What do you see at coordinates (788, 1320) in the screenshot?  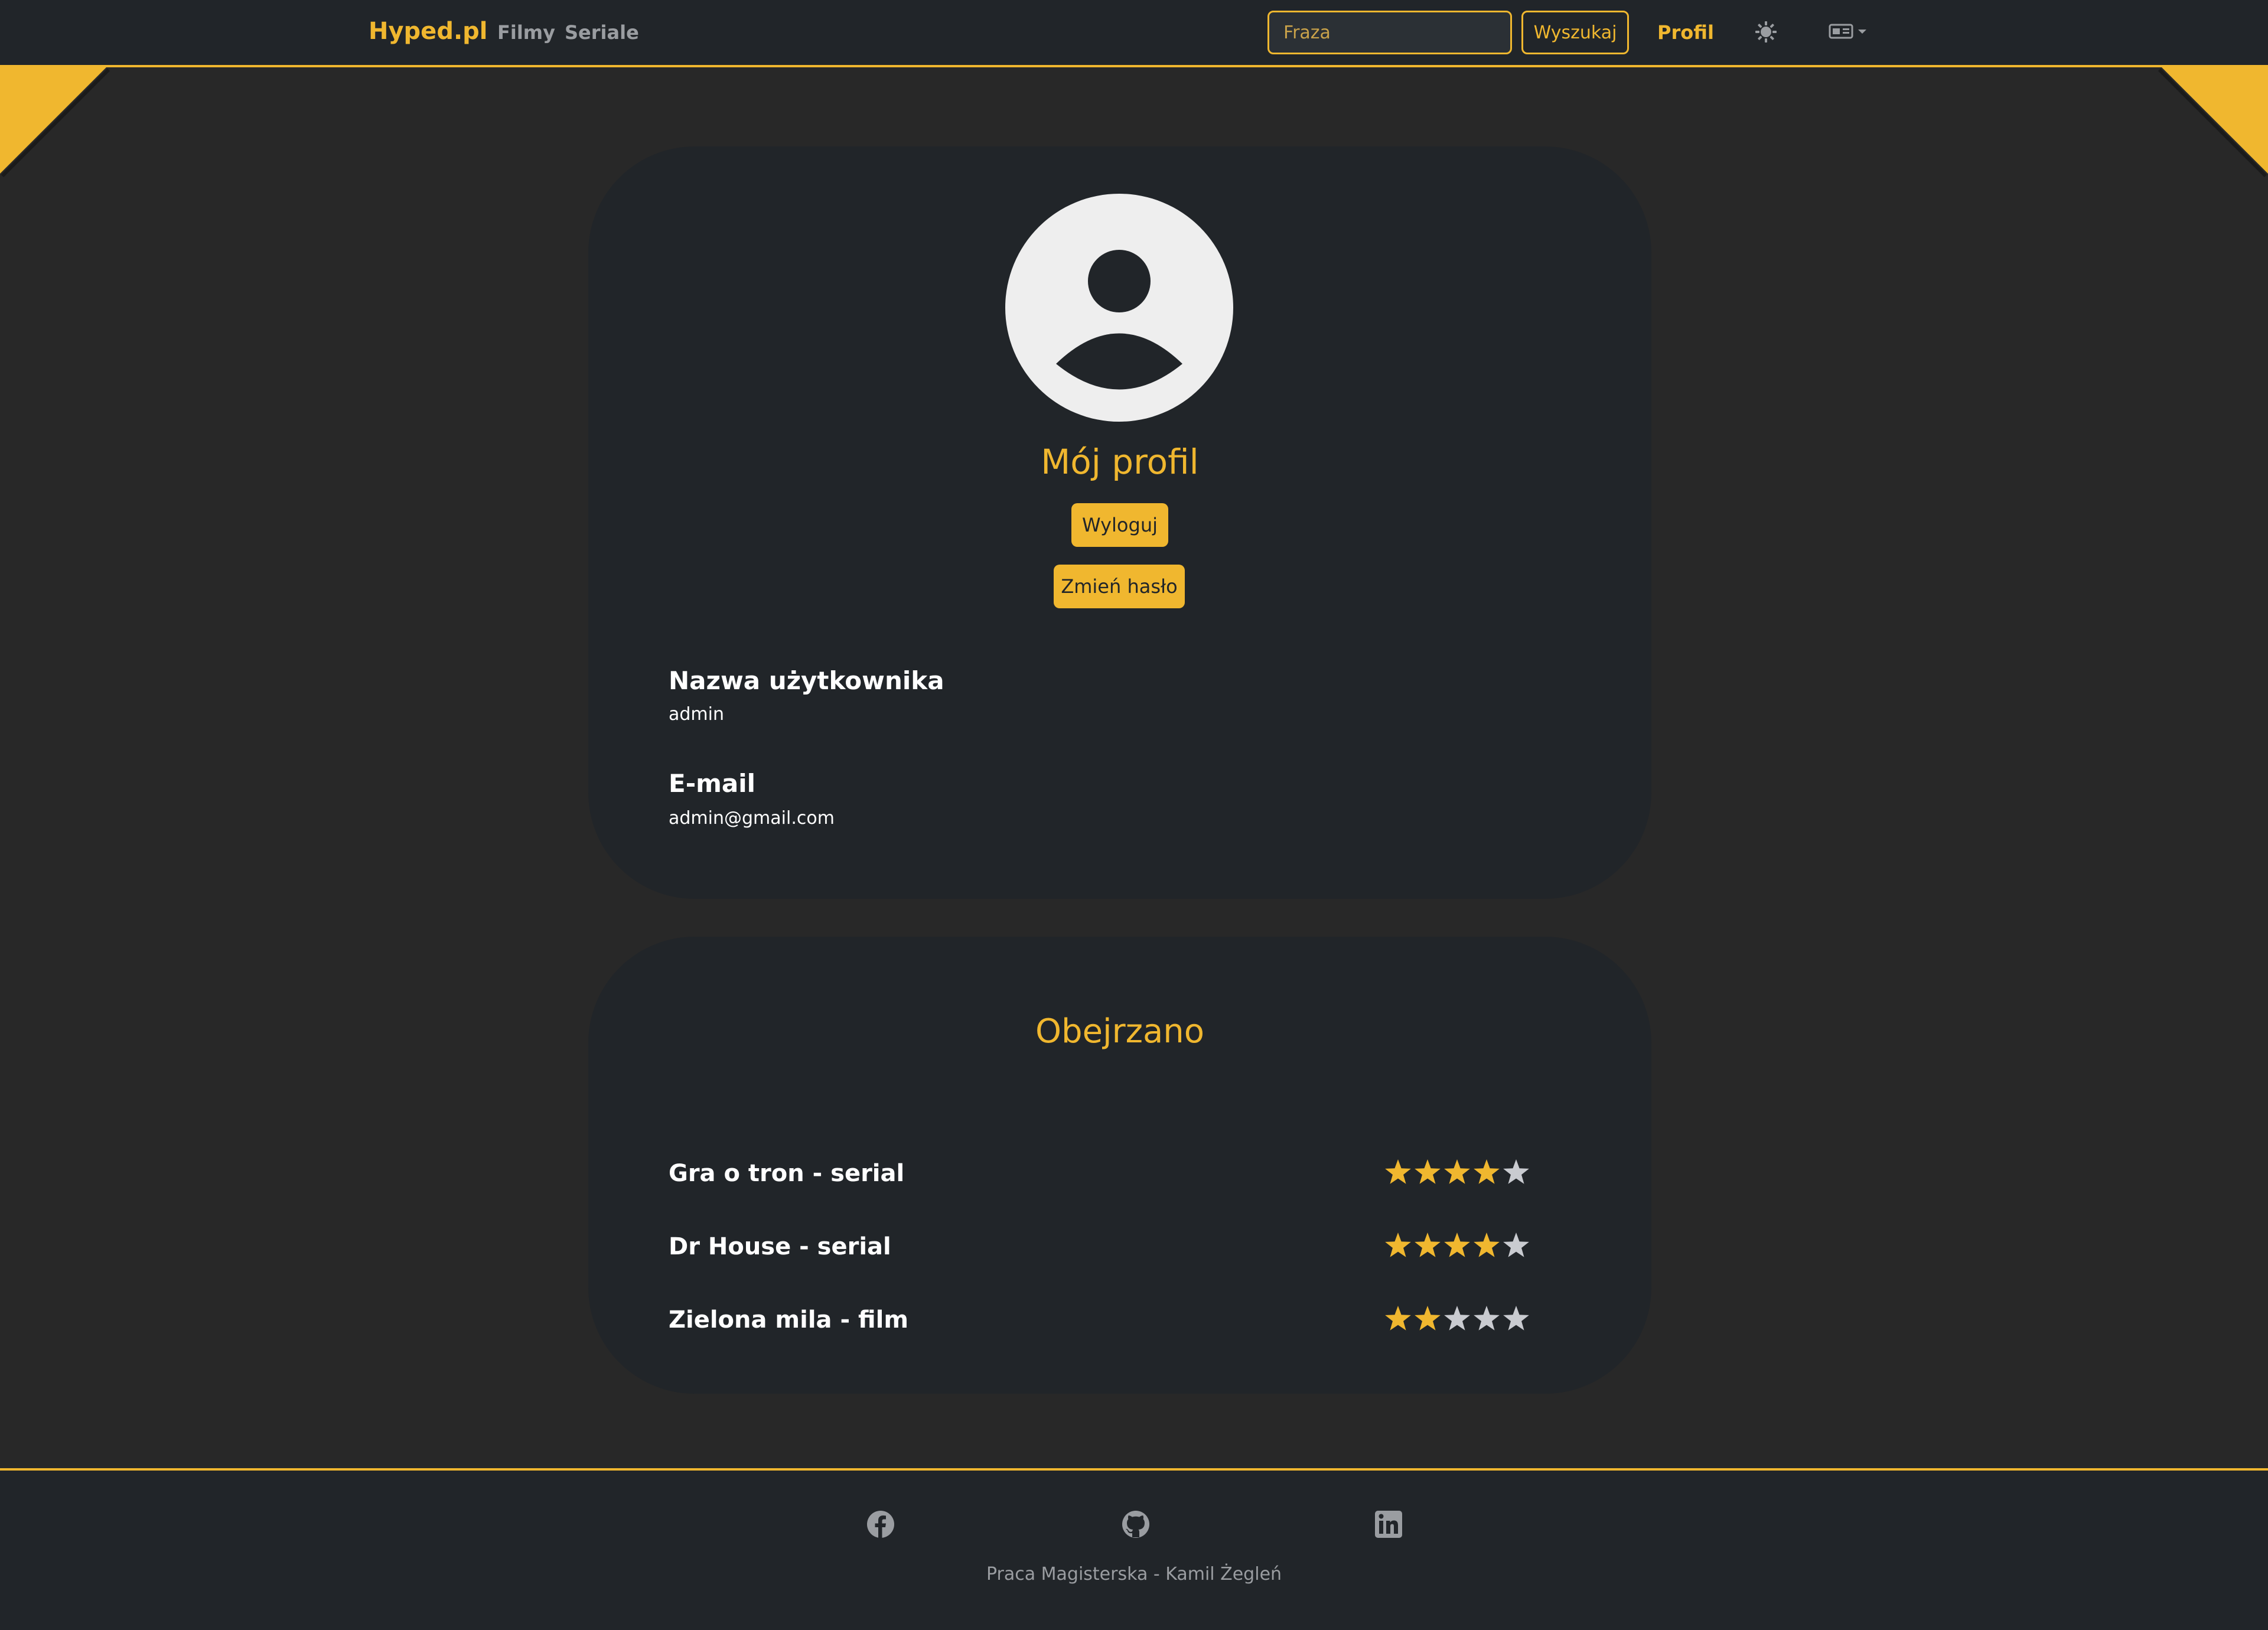 I see `watched-item-title: Zielona mila - film` at bounding box center [788, 1320].